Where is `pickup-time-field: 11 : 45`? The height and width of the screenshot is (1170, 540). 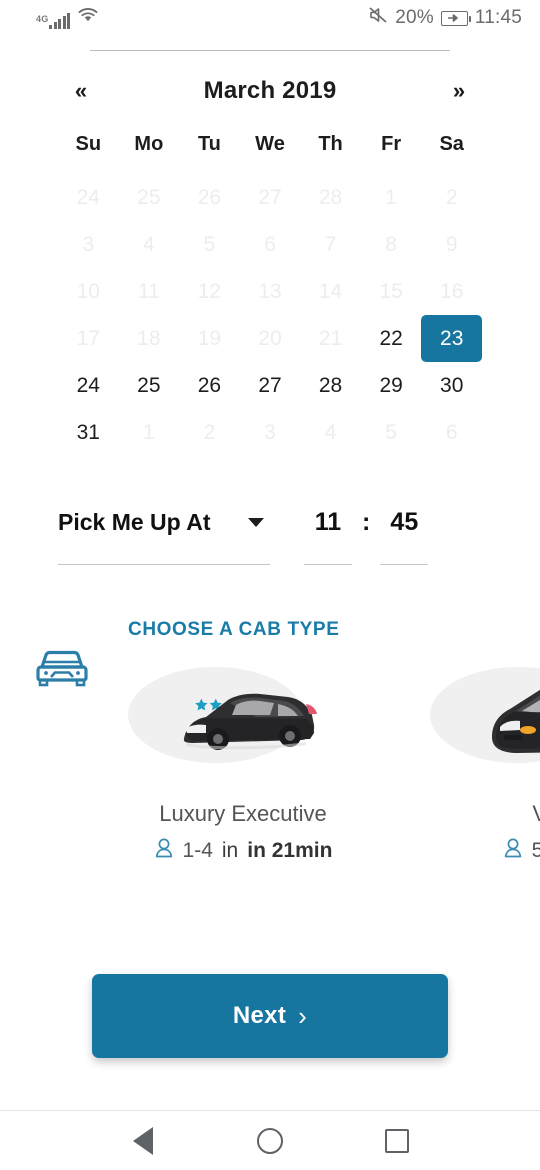
pickup-time-field: 11 : 45 is located at coordinates (366, 533).